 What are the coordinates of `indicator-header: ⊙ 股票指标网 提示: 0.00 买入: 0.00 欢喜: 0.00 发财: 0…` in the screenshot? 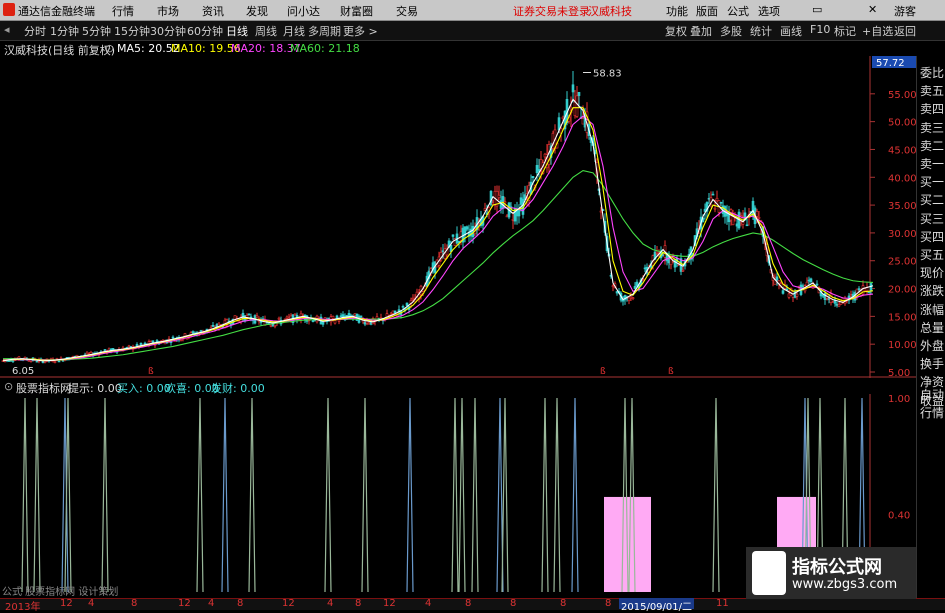 It's located at (435, 387).